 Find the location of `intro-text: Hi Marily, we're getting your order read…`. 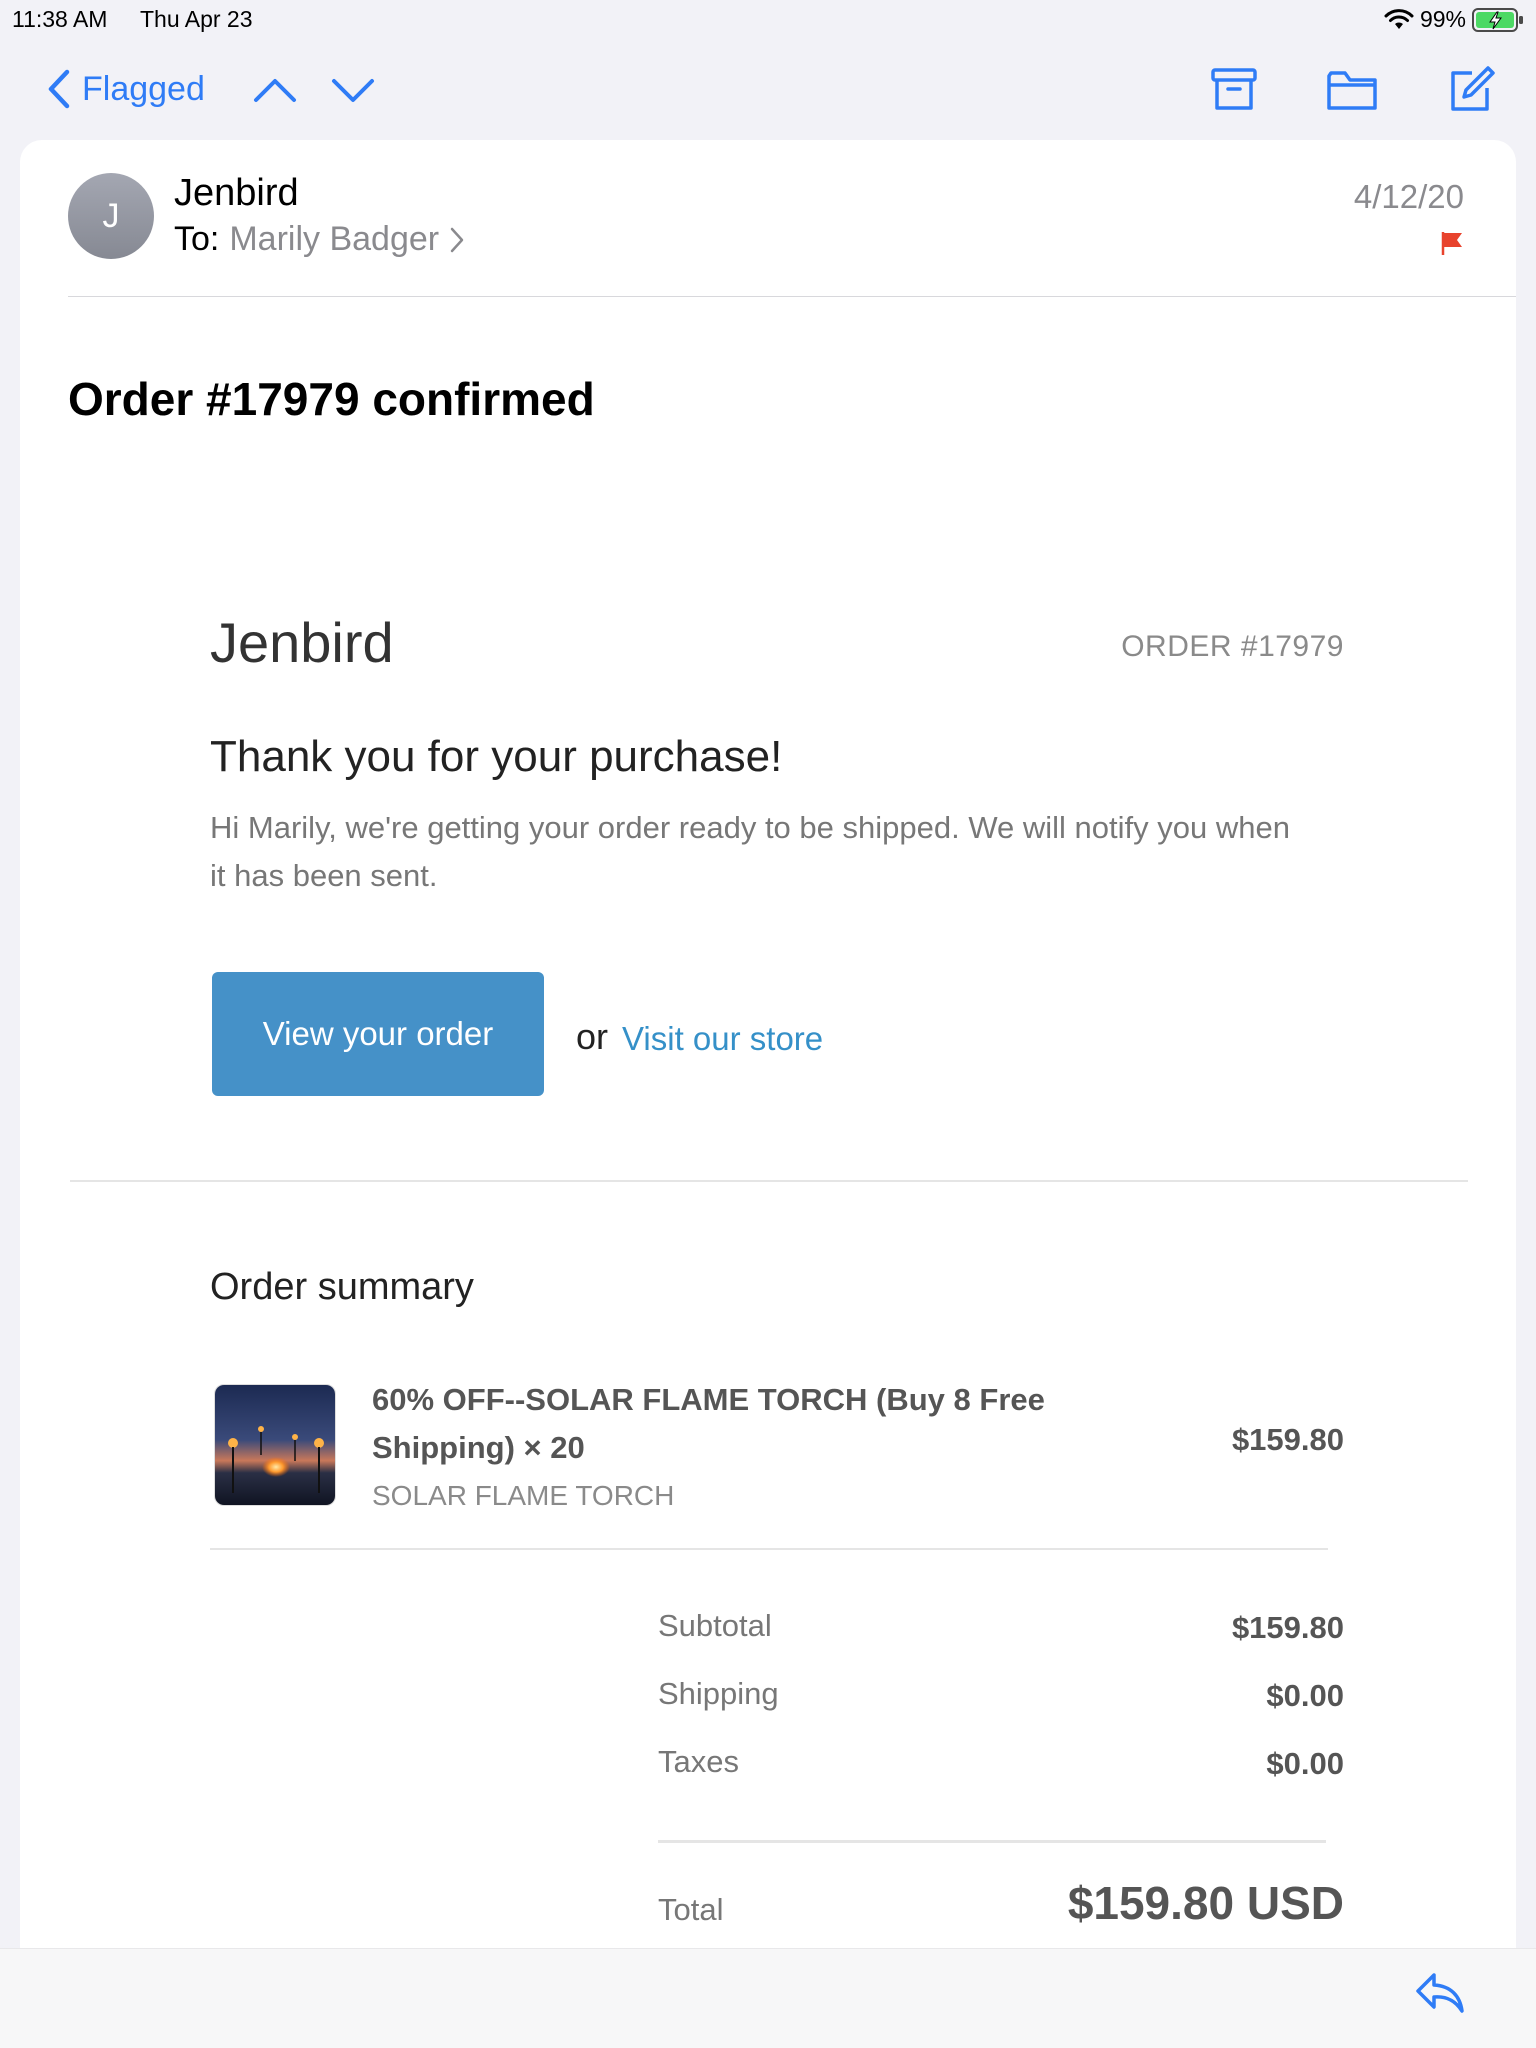

intro-text: Hi Marily, we're getting your order read… is located at coordinates (750, 851).